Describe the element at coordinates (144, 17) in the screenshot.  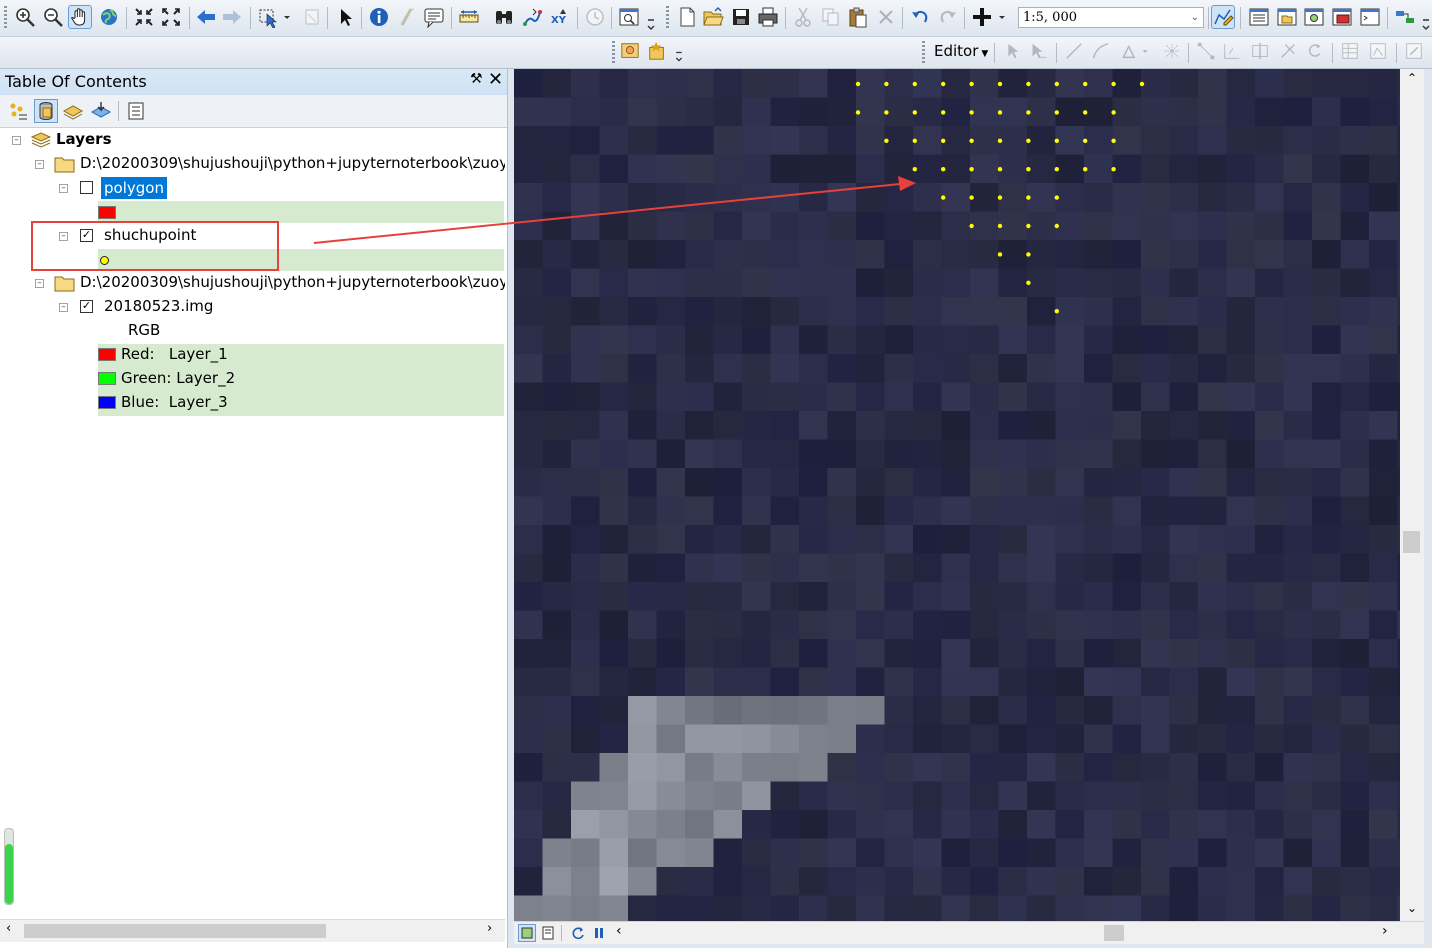
I see `fixed-zoom-in-icon` at that location.